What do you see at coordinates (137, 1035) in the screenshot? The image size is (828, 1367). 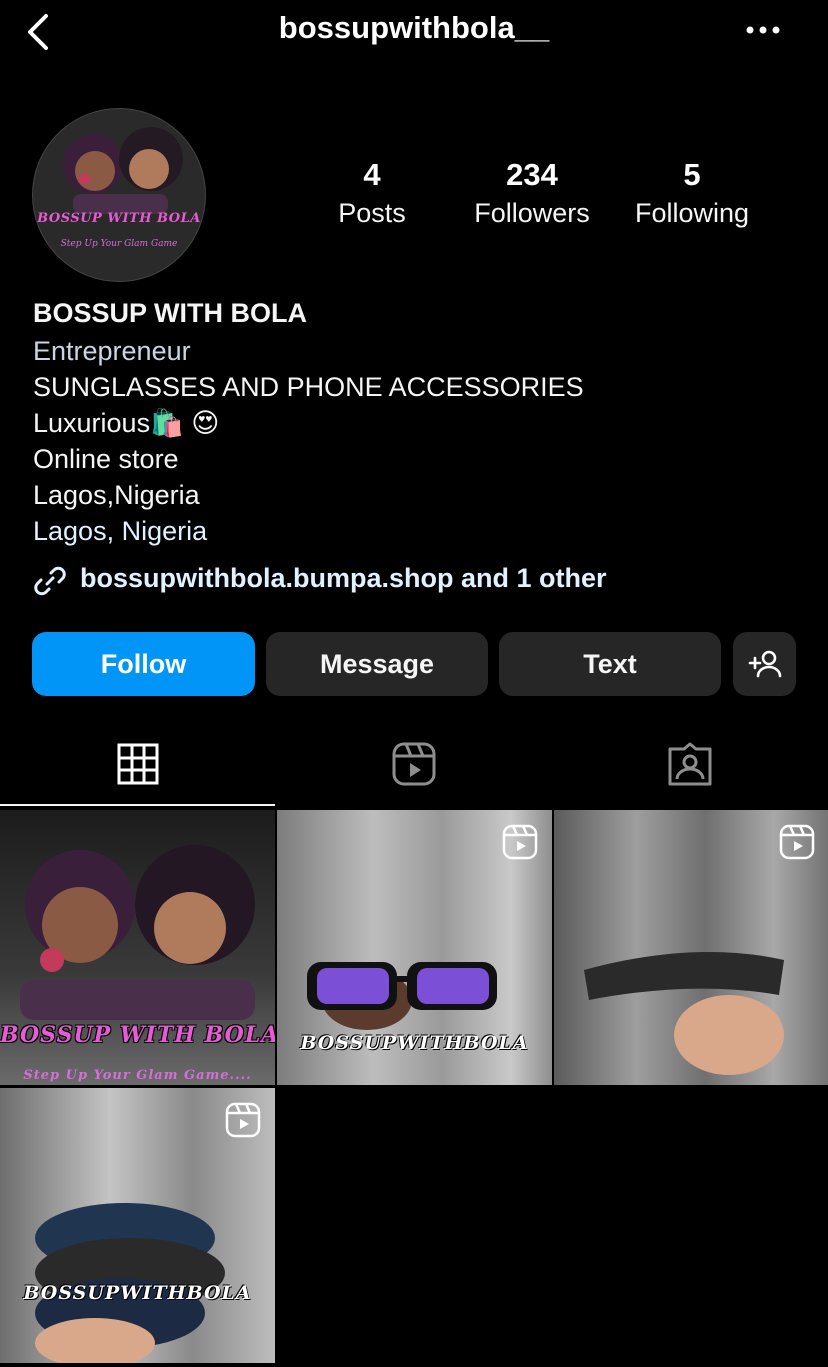 I see `post-caption: BOSSUP WITH BOLA` at bounding box center [137, 1035].